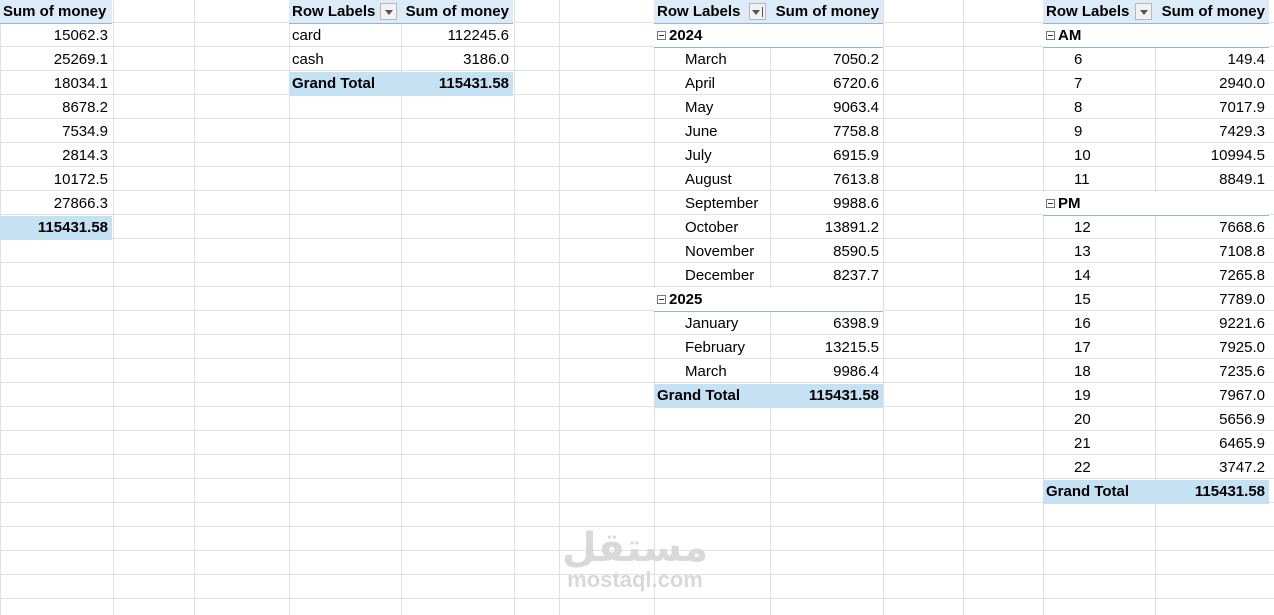 This screenshot has width=1274, height=615. I want to click on month-item-row: June 7758.8, so click(768, 132).